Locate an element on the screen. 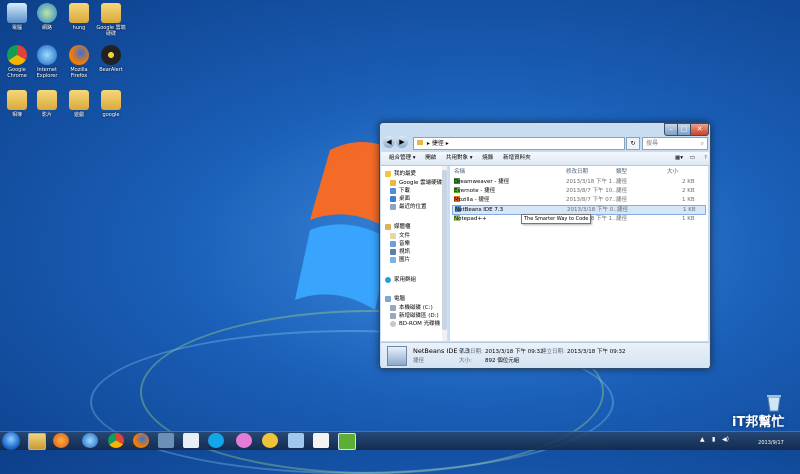 The height and width of the screenshot is (474, 800). google-drive-icon is located at coordinates (111, 13).